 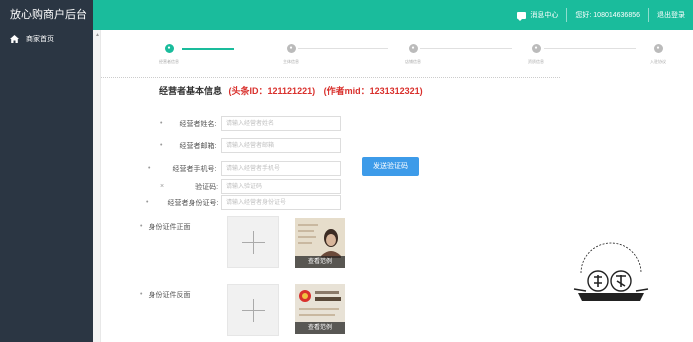 I want to click on id-front-upload, so click(x=253, y=242).